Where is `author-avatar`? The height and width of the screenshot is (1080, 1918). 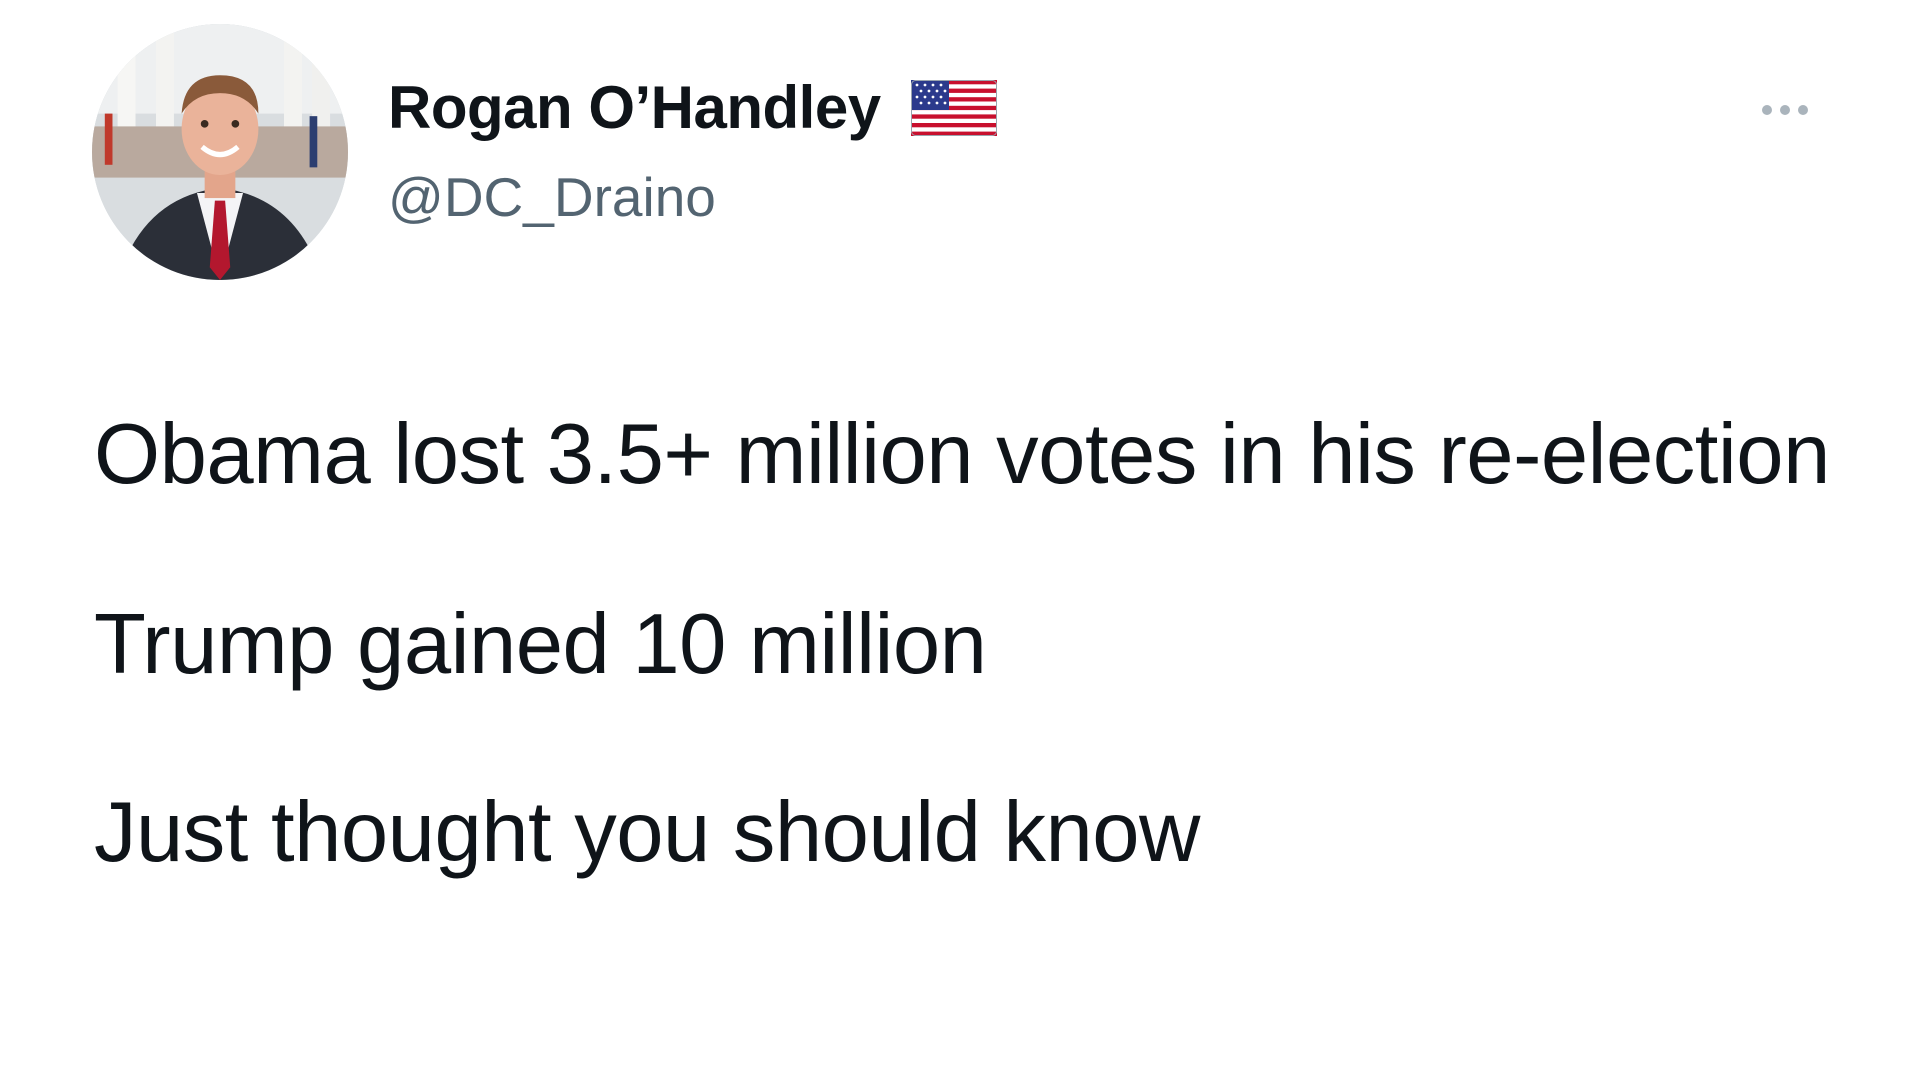 author-avatar is located at coordinates (220, 152).